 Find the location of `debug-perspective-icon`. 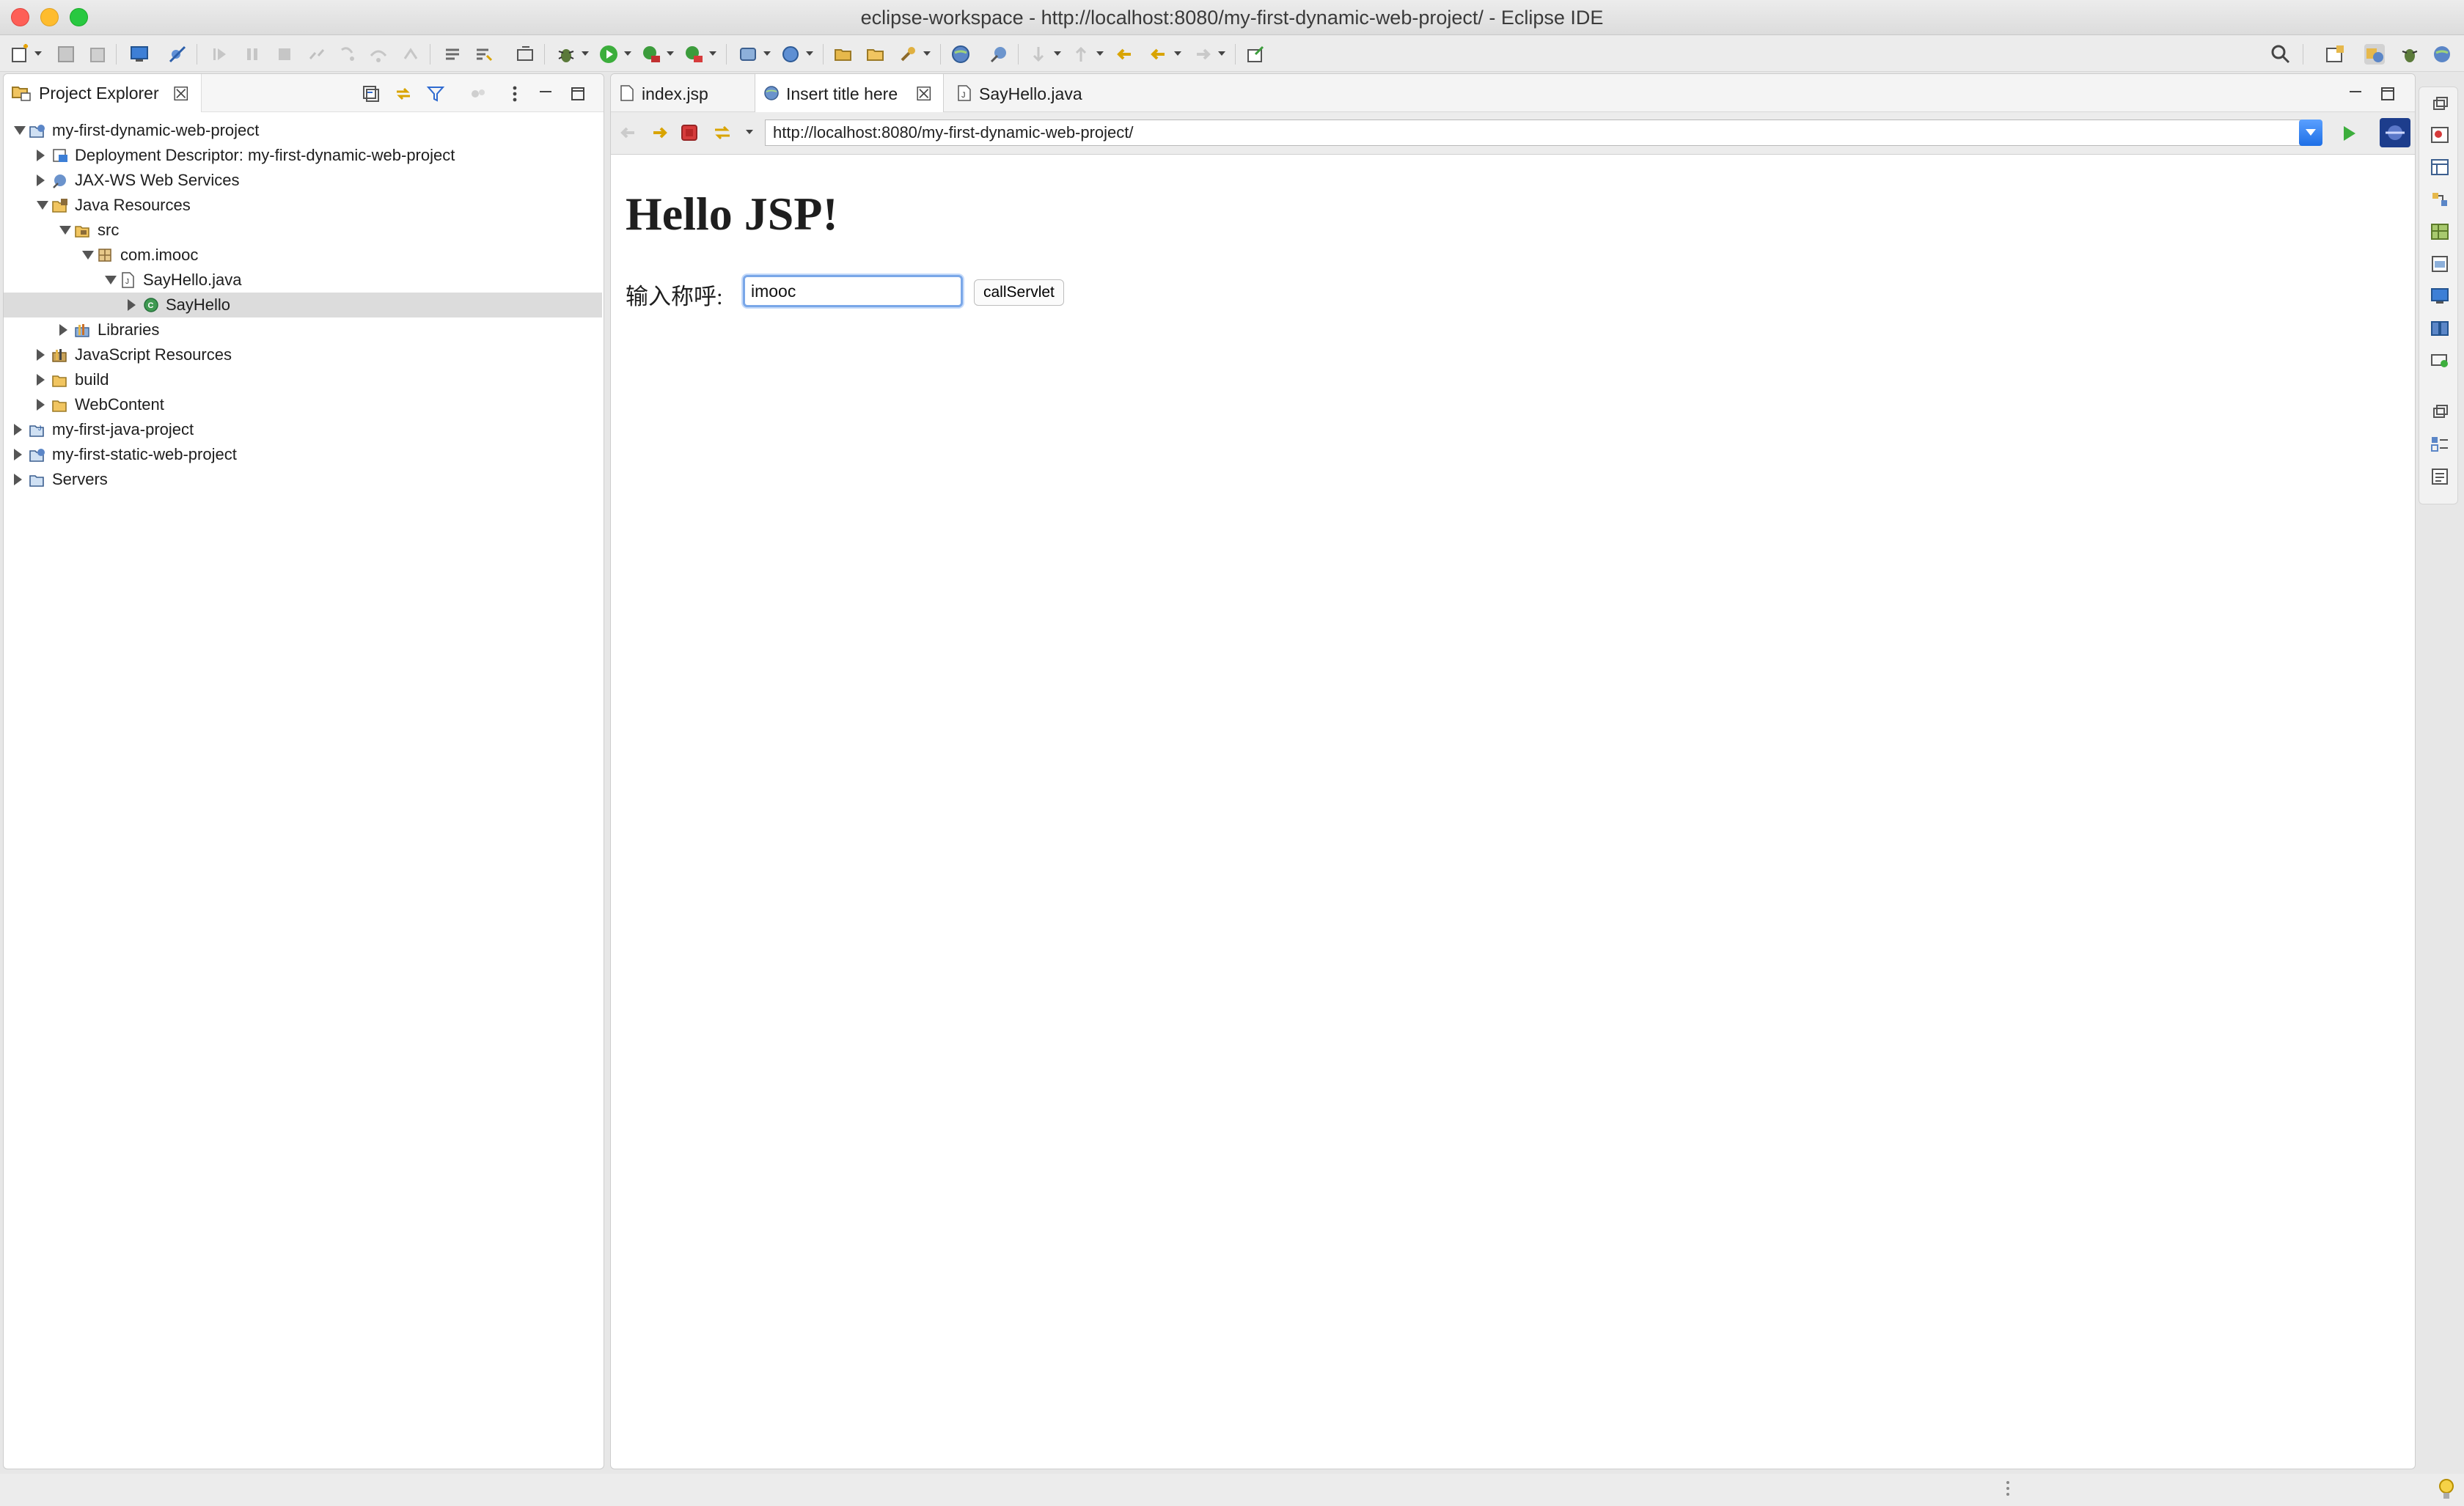

debug-perspective-icon is located at coordinates (2409, 55).